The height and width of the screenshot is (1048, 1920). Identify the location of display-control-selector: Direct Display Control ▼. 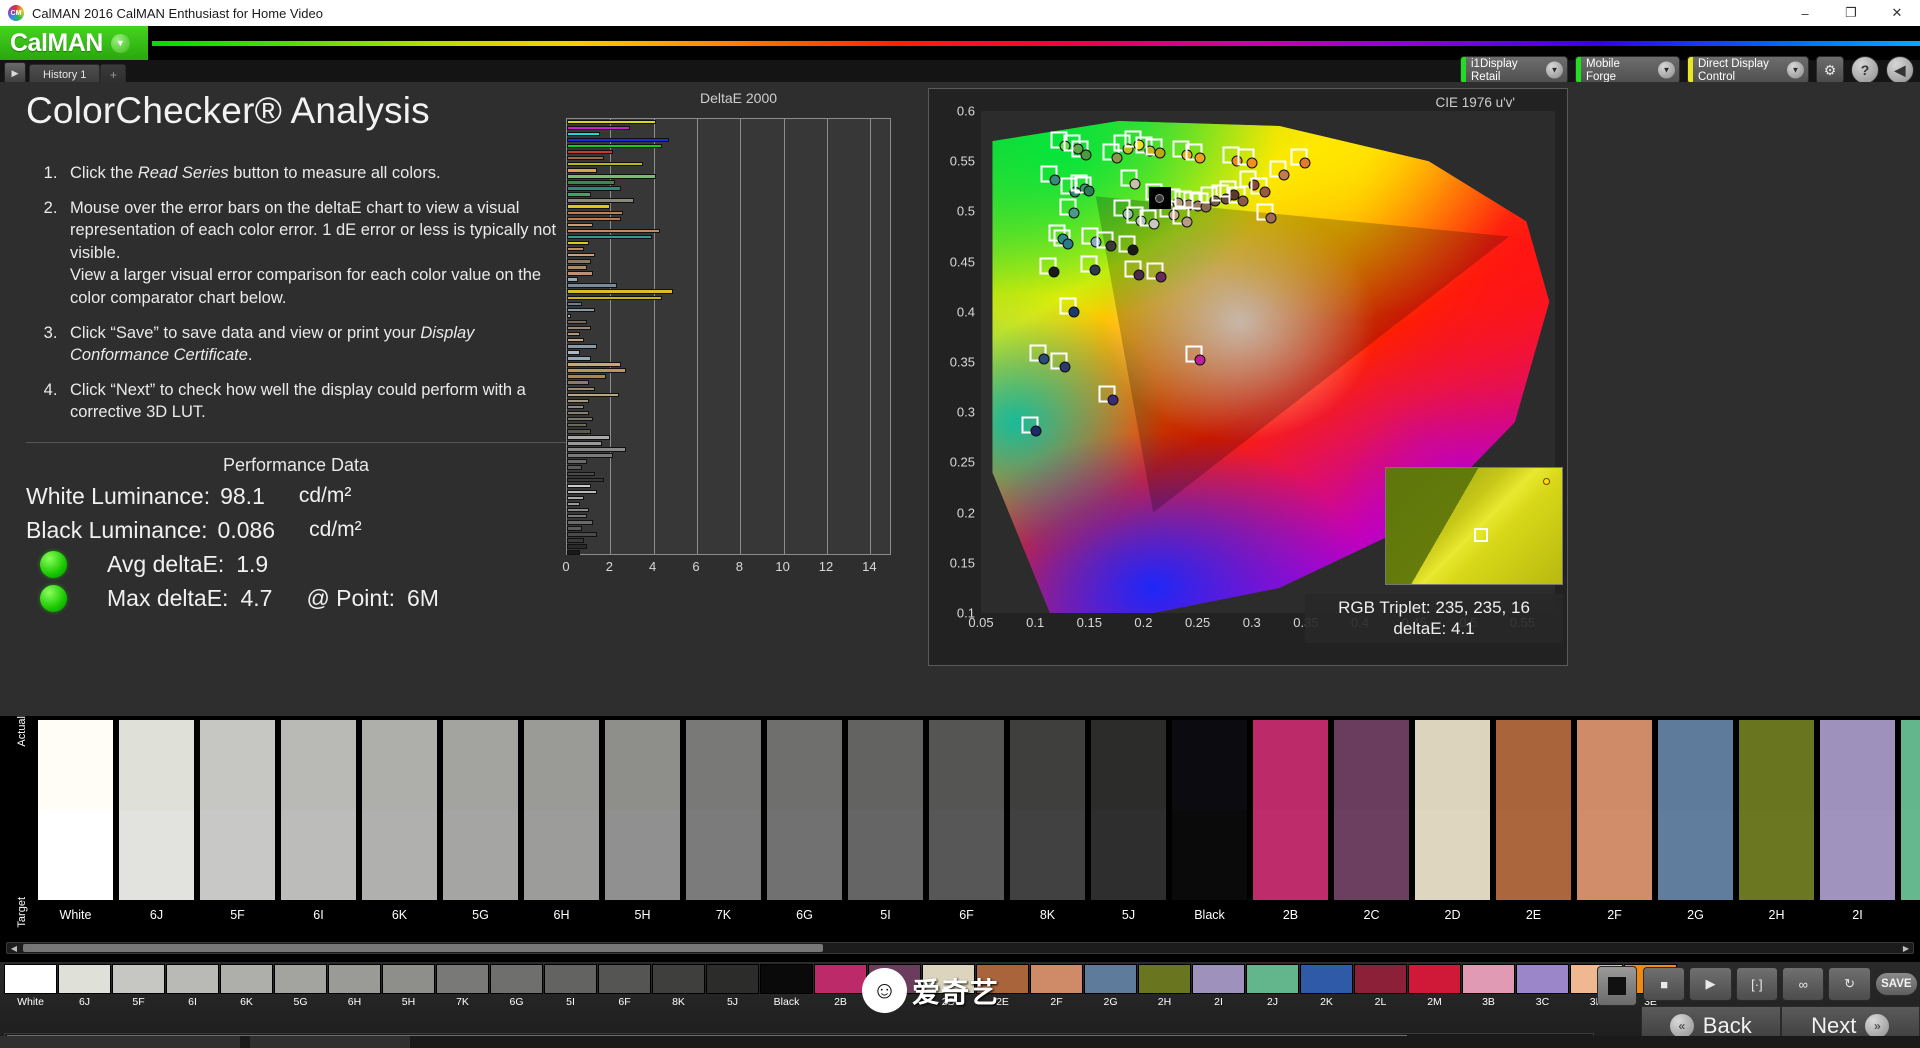
(1748, 70).